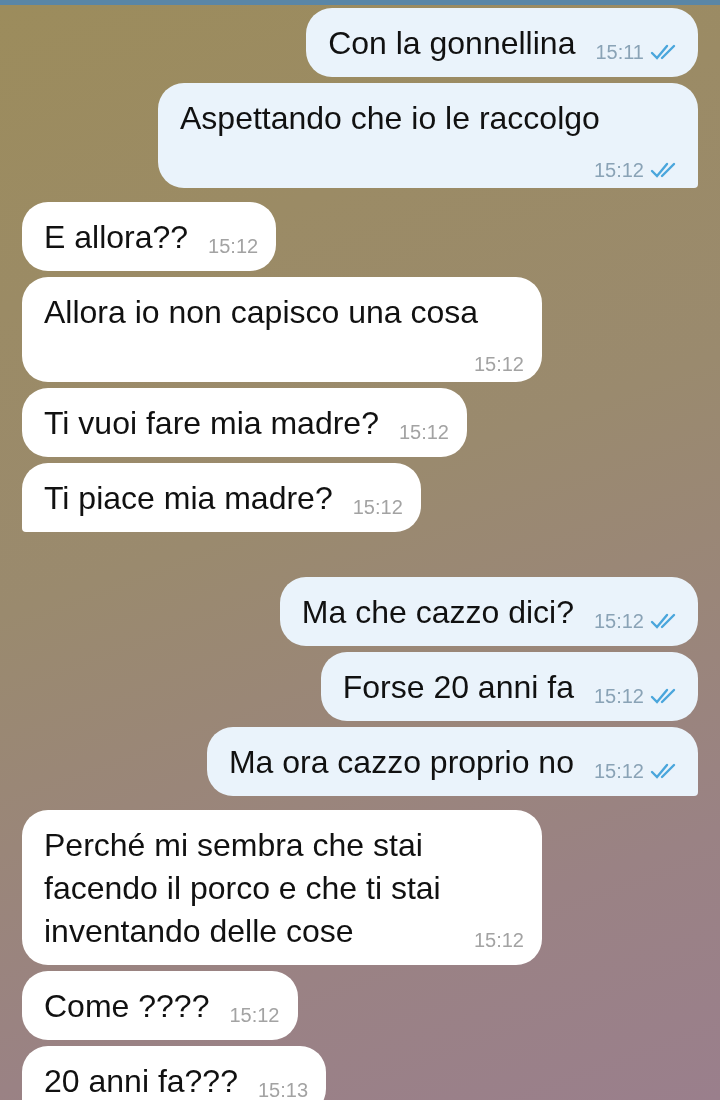 This screenshot has width=720, height=1100. What do you see at coordinates (390, 118) in the screenshot?
I see `message-text: Aspettando che io le raccolgo` at bounding box center [390, 118].